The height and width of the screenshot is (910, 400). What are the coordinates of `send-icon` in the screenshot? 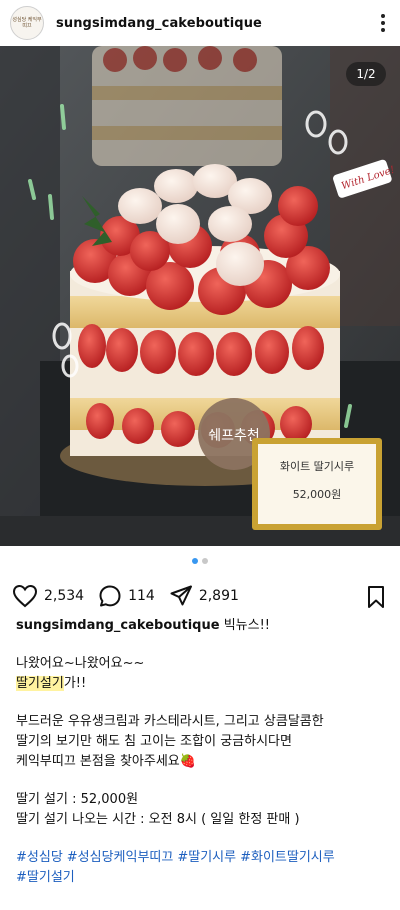 It's located at (181, 596).